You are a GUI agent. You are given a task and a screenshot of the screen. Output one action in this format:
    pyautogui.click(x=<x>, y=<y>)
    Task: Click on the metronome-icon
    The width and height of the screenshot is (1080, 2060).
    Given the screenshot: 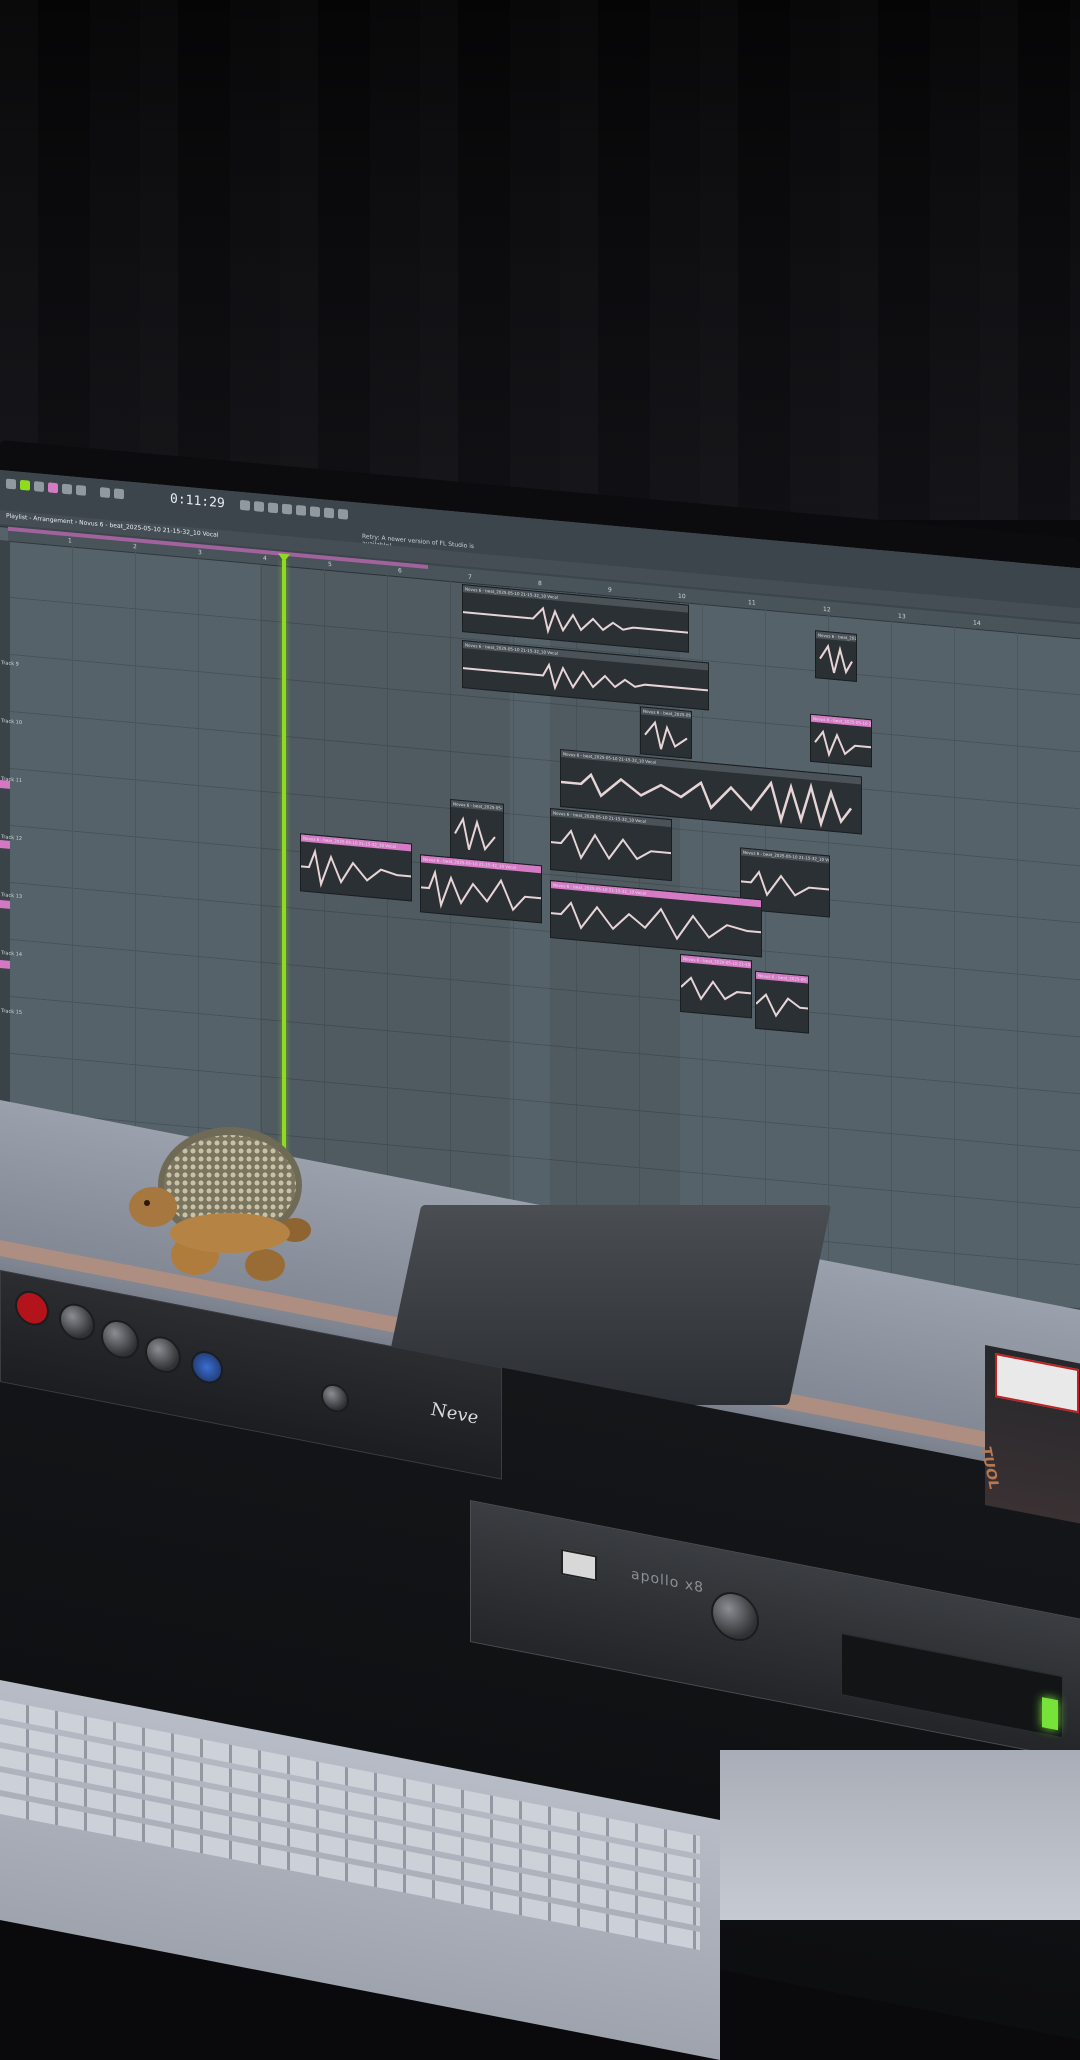 What is the action you would take?
    pyautogui.click(x=119, y=494)
    